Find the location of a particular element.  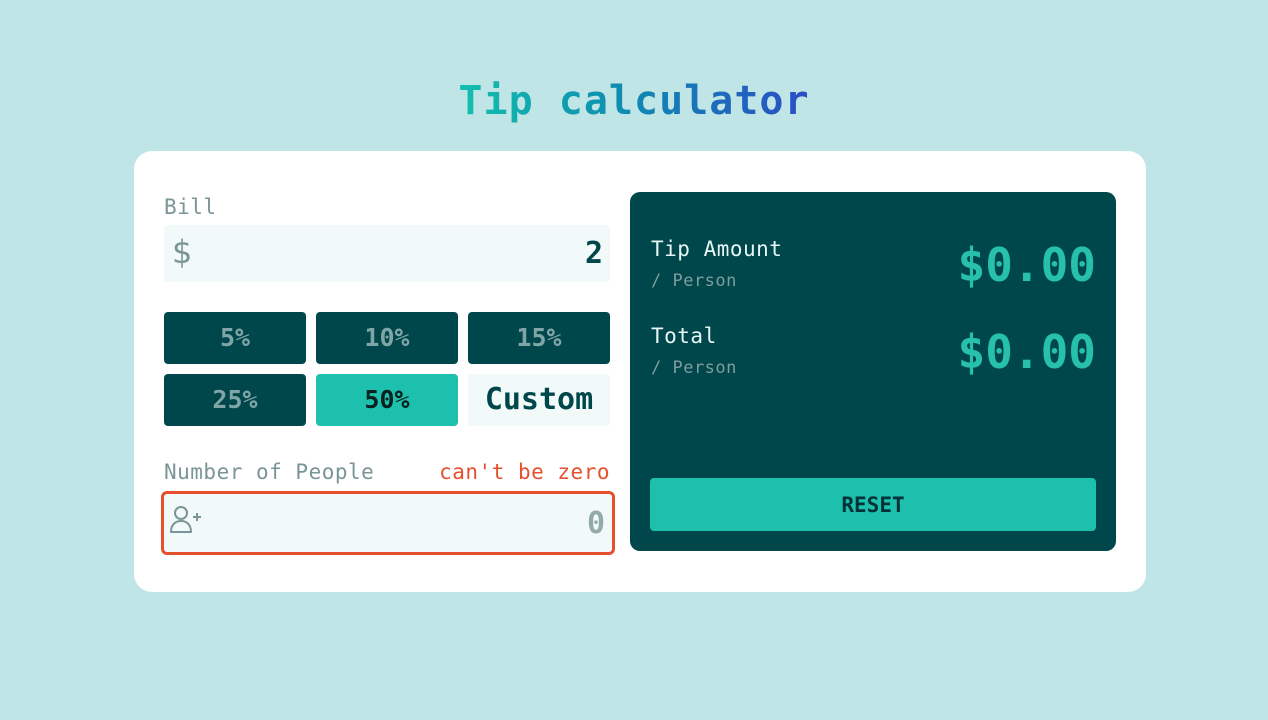

tip-button-10: 10% is located at coordinates (387, 338).